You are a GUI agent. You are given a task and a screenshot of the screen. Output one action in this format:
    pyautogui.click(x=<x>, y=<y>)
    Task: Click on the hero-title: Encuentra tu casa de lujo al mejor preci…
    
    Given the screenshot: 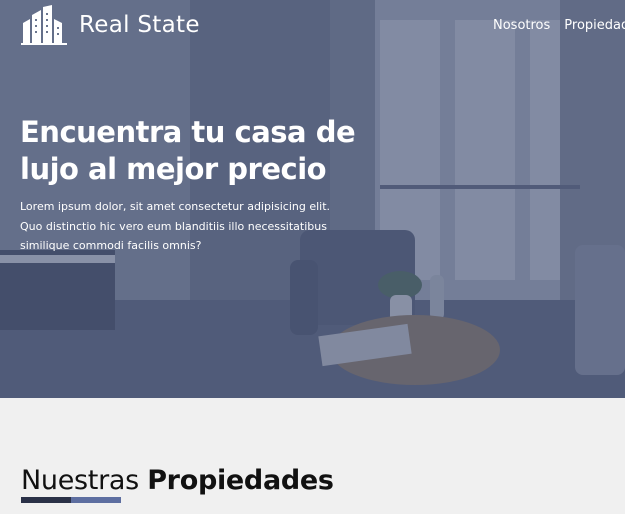 What is the action you would take?
    pyautogui.click(x=188, y=150)
    